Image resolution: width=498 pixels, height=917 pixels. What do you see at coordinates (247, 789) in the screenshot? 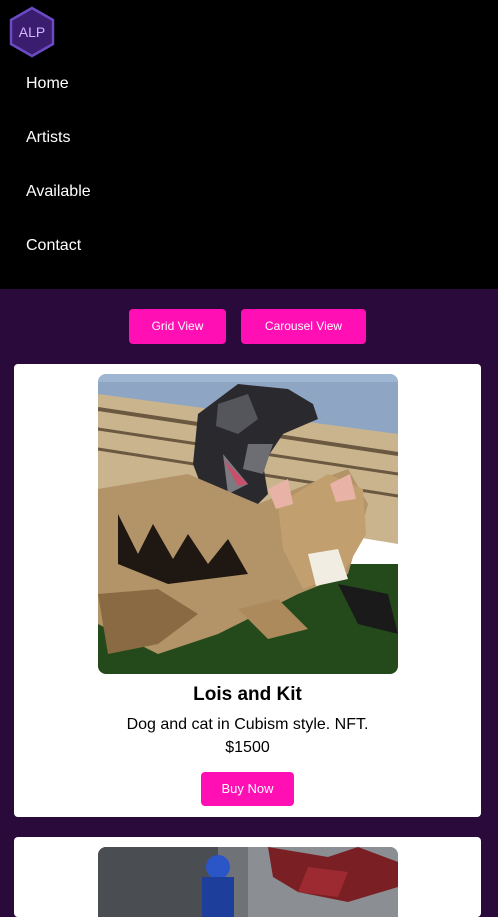
I see `buy-now-button: Buy Now` at bounding box center [247, 789].